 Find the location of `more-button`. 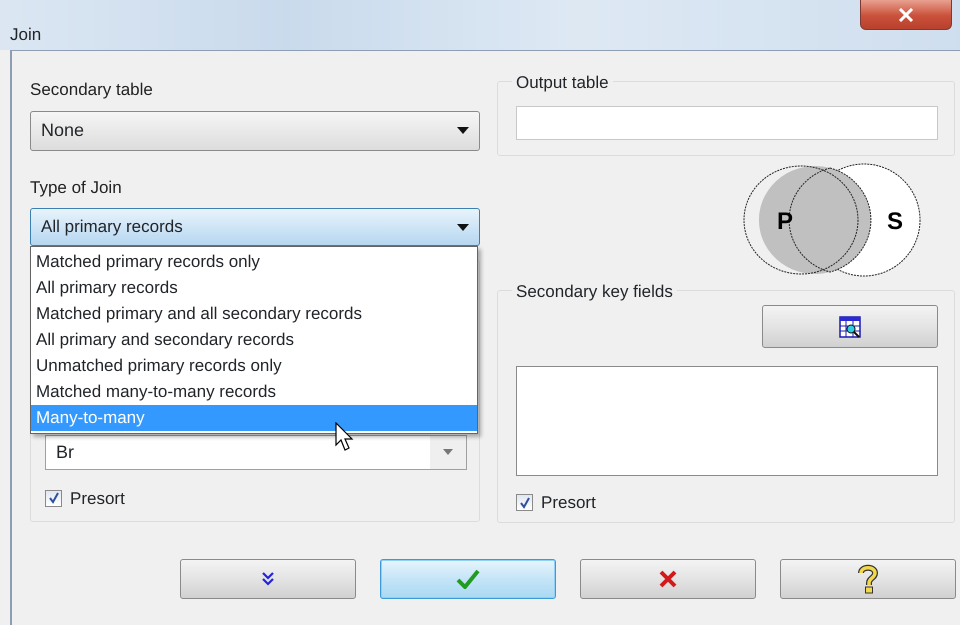

more-button is located at coordinates (268, 579).